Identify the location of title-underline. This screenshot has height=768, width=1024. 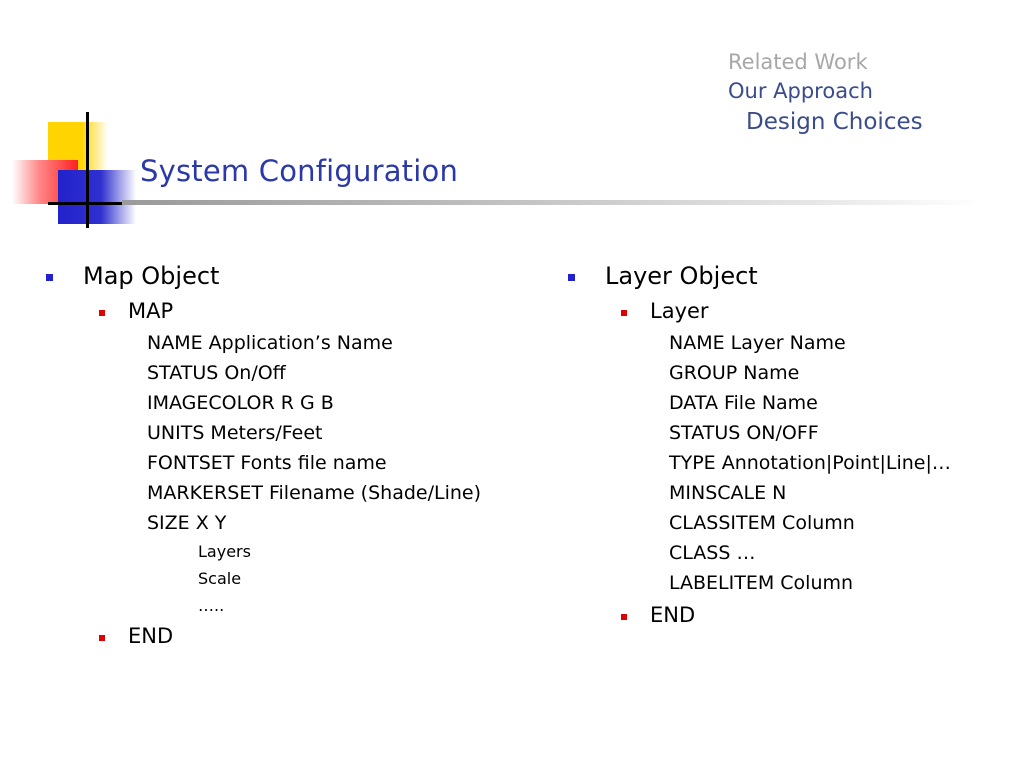
(552, 202).